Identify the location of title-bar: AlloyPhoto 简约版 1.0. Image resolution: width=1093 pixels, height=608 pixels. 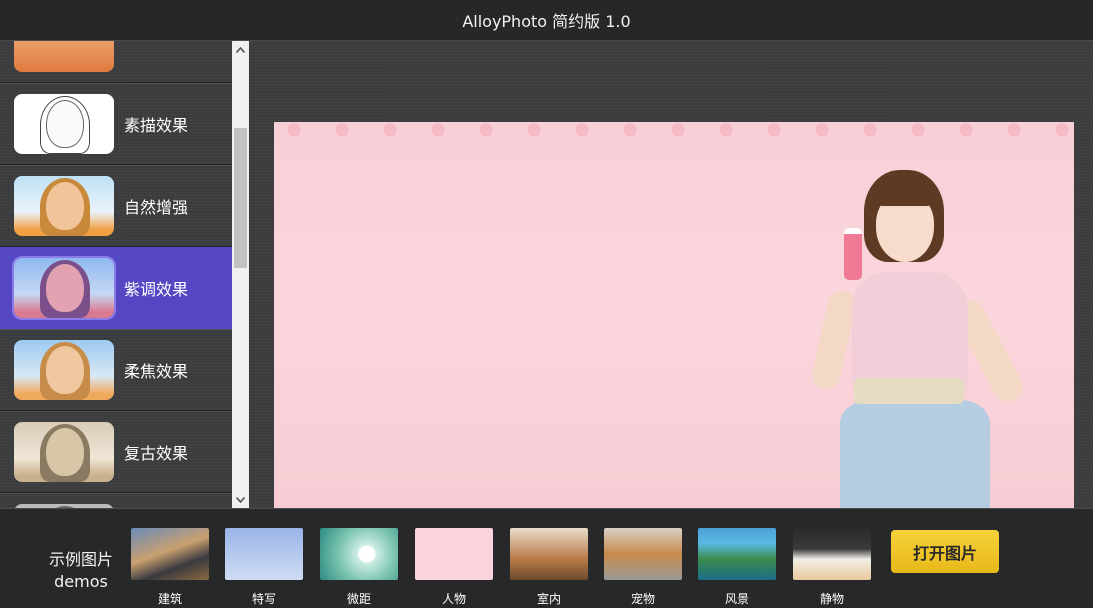
(546, 20).